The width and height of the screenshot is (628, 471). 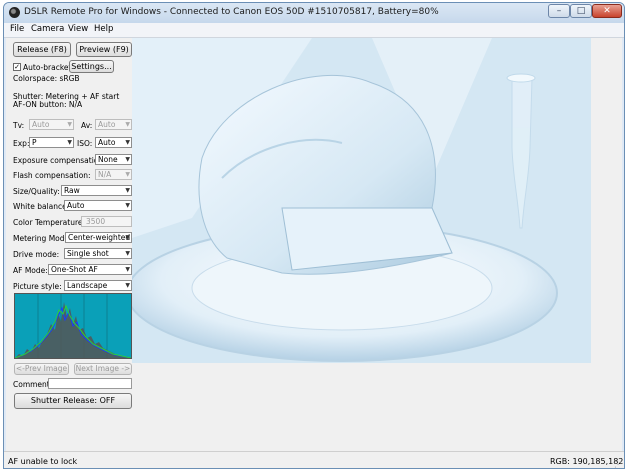 I want to click on av-select: Auto ▼, so click(x=113, y=124).